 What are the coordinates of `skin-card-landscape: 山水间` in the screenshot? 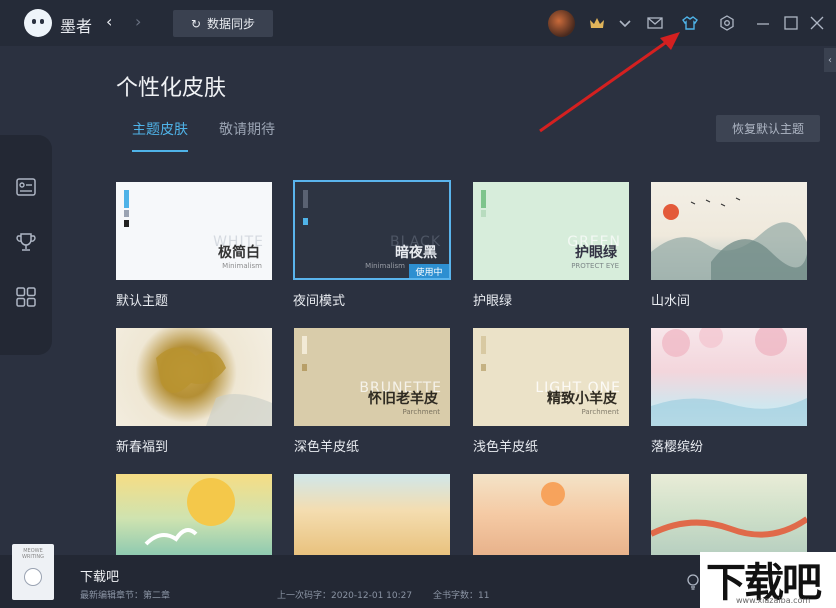 It's located at (729, 245).